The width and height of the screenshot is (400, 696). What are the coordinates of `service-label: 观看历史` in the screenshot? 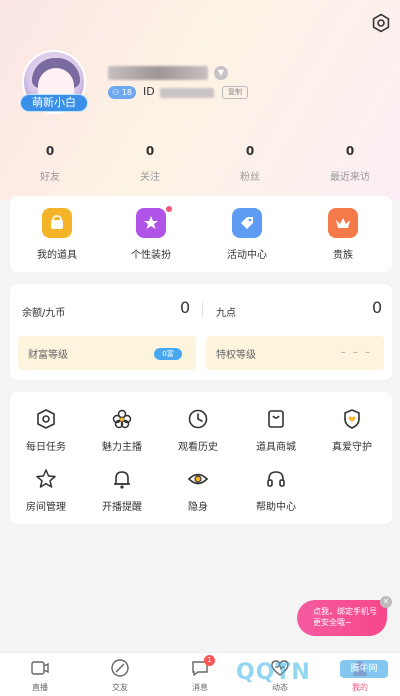 It's located at (198, 447).